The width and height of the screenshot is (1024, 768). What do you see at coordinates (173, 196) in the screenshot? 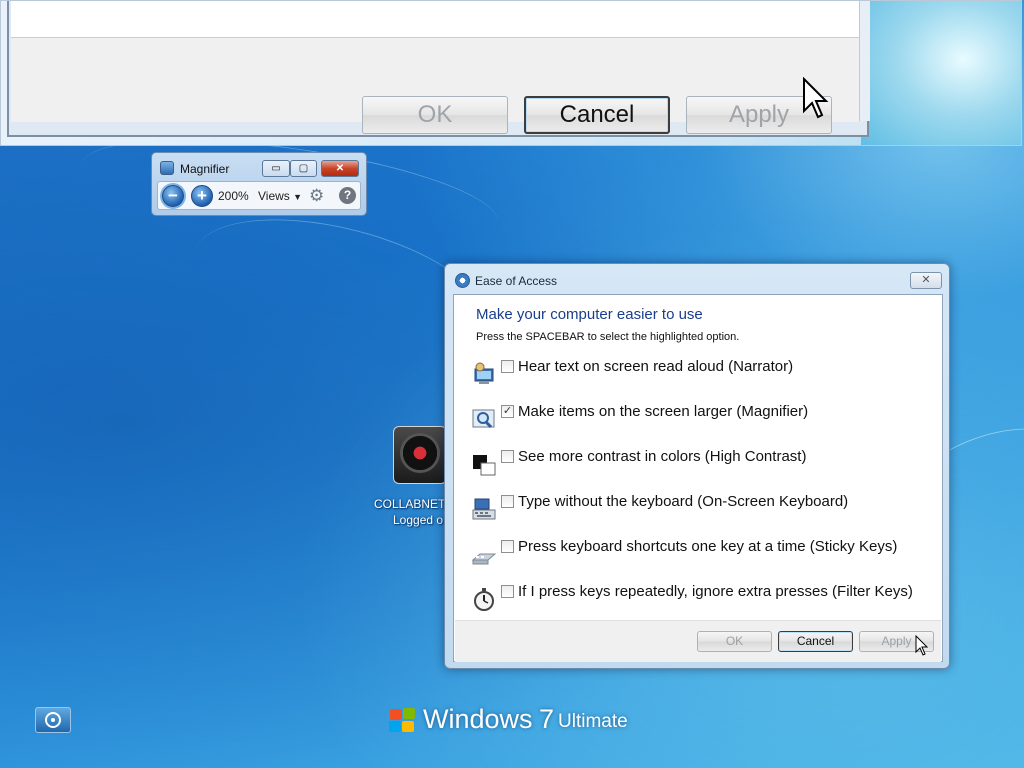
I see `zoom-out-button: −` at bounding box center [173, 196].